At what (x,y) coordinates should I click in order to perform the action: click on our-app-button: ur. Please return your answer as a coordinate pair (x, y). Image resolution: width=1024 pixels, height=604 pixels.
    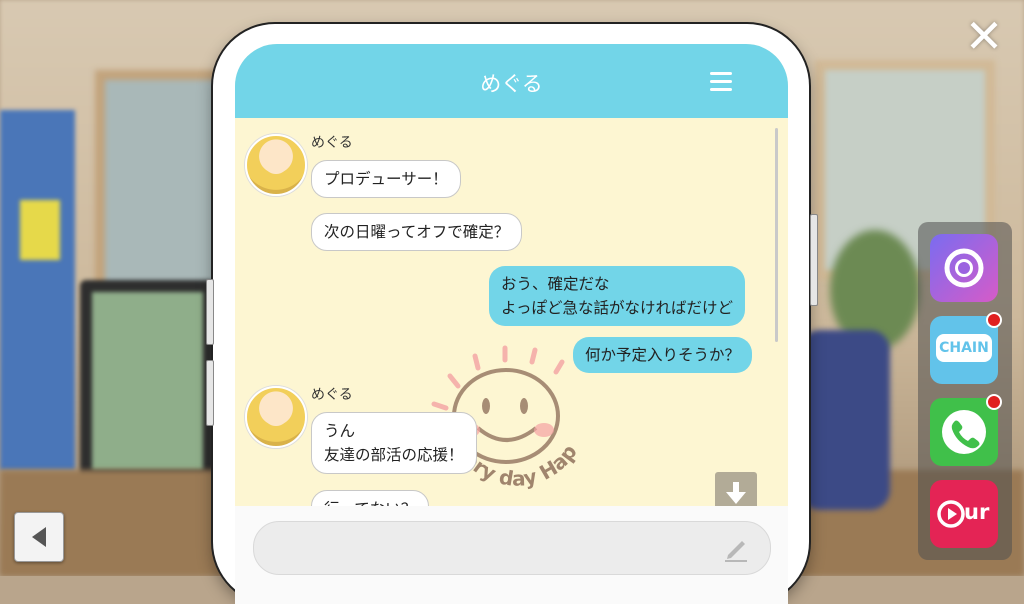
    Looking at the image, I should click on (964, 514).